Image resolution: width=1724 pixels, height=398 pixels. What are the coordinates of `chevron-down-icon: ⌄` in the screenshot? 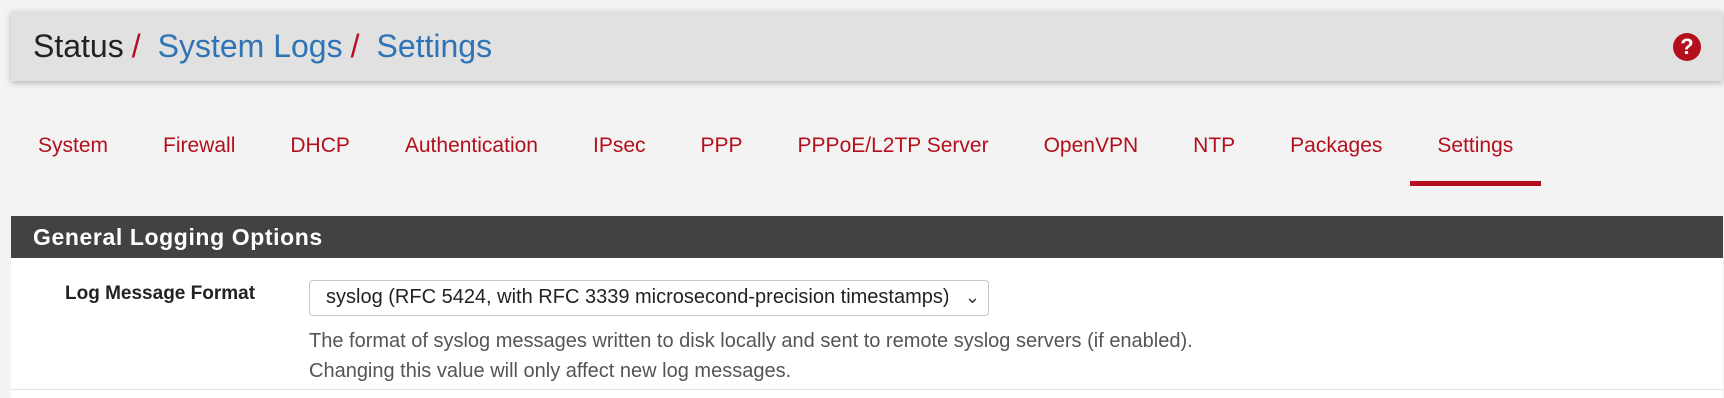 It's located at (972, 297).